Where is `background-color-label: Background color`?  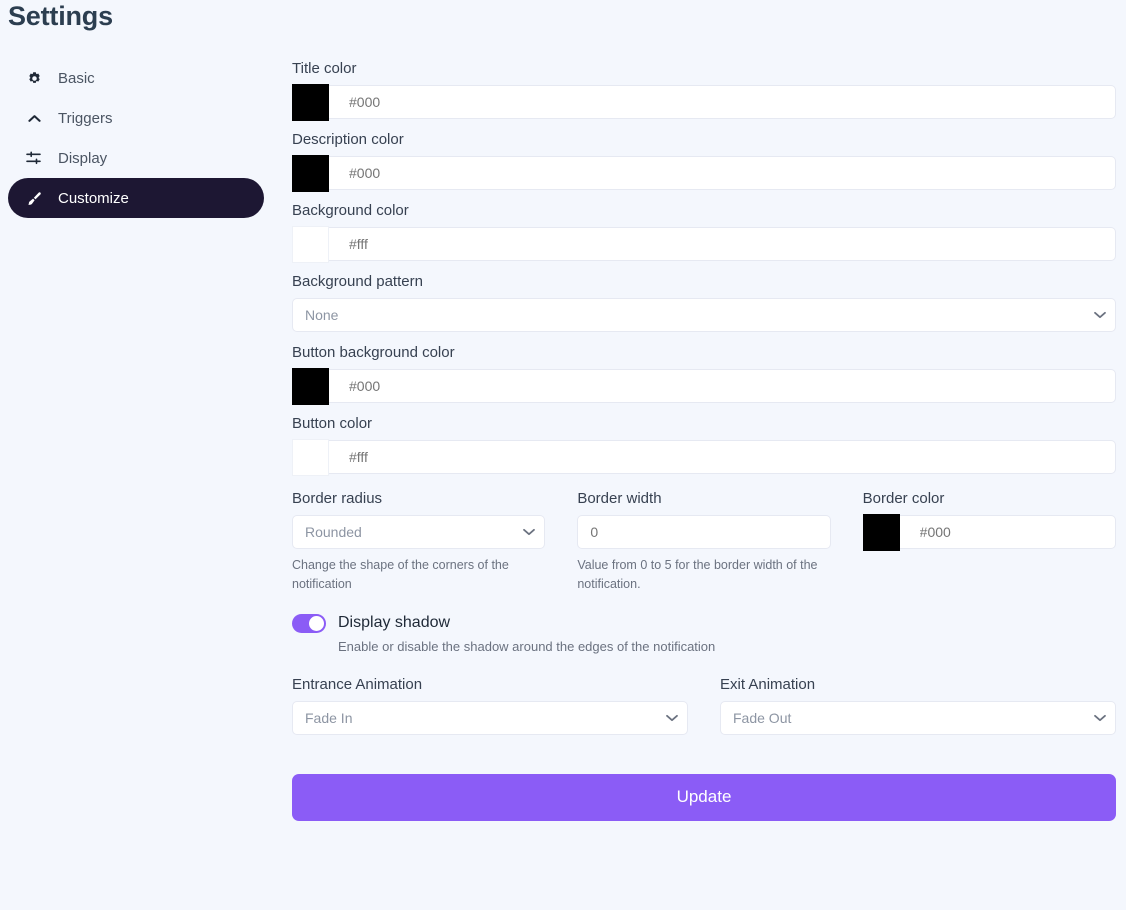
background-color-label: Background color is located at coordinates (350, 210).